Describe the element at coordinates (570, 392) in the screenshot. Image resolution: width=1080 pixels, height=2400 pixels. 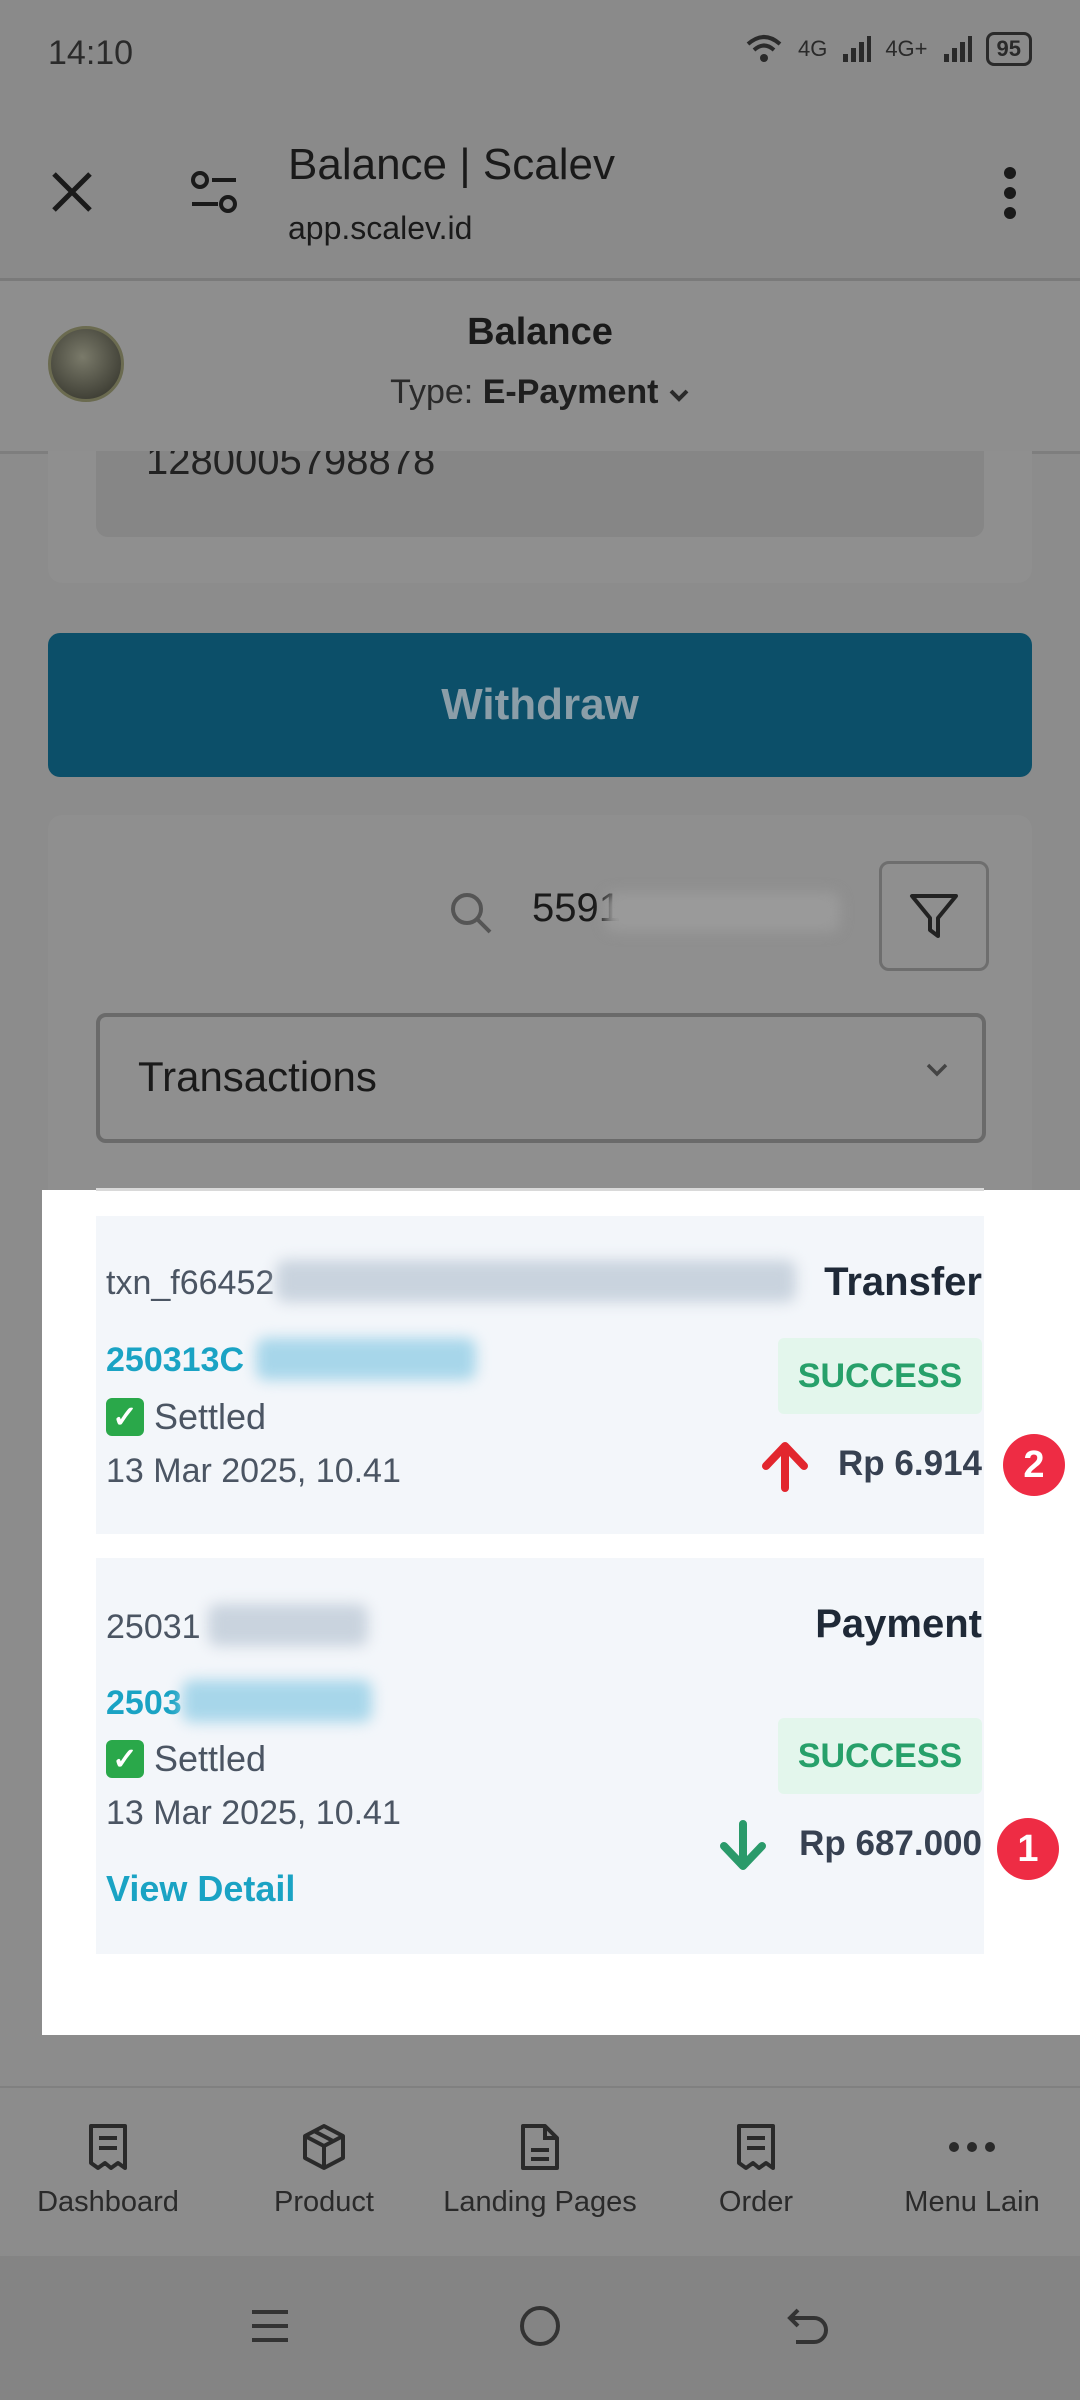
I see `type-value: E-Payment` at that location.